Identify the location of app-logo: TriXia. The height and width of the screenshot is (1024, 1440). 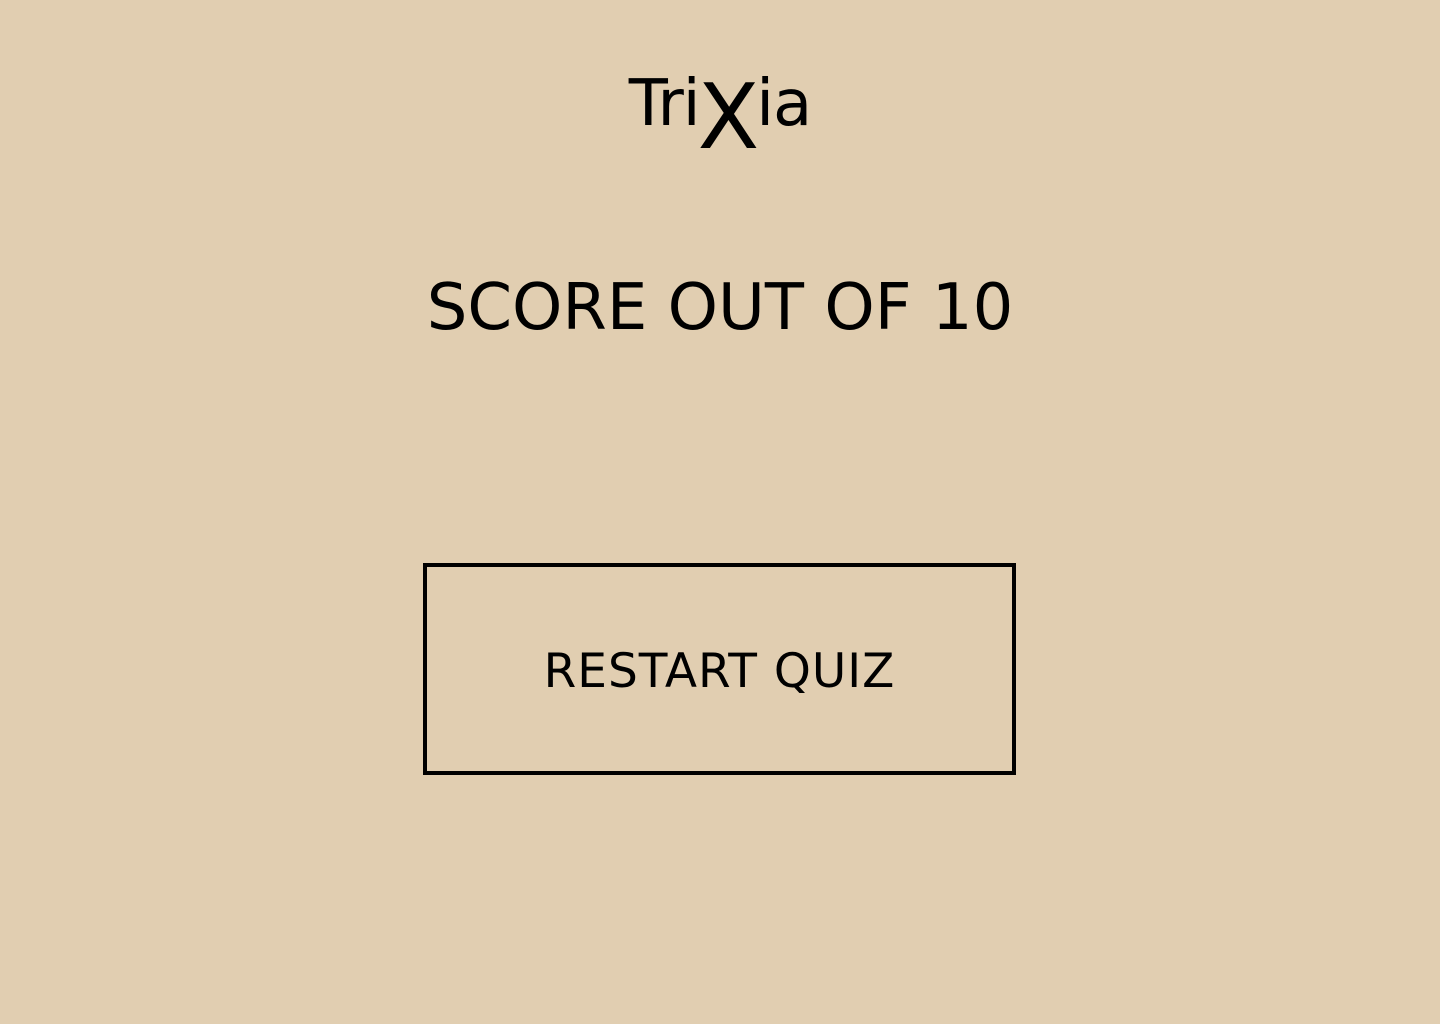
(720, 114).